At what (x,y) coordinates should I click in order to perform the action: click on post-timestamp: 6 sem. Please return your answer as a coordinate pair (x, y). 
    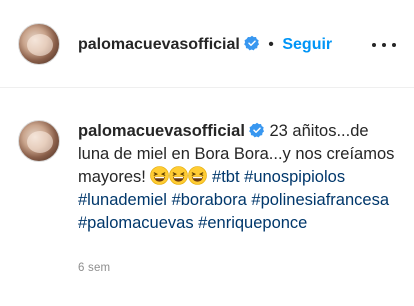
    Looking at the image, I should click on (94, 268).